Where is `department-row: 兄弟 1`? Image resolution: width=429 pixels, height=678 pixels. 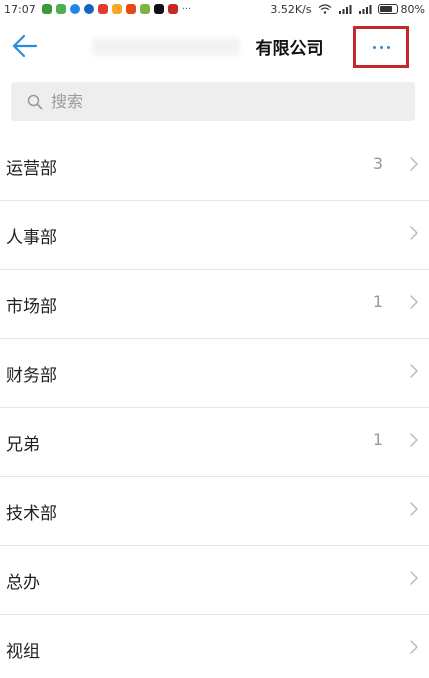 department-row: 兄弟 1 is located at coordinates (214, 442).